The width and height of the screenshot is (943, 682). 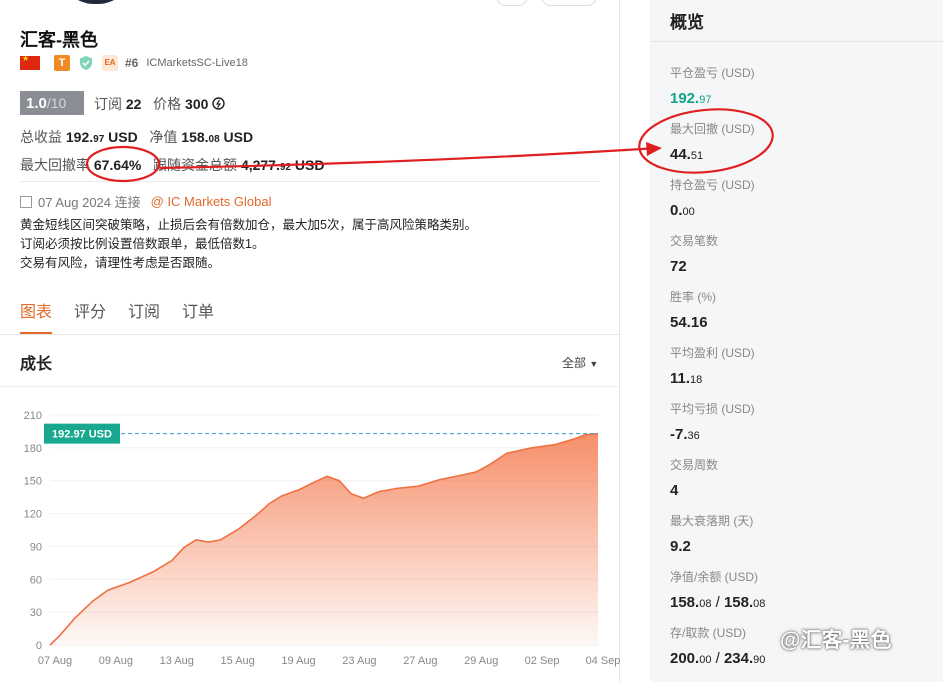 I want to click on stat-value: 11.18, so click(x=686, y=378).